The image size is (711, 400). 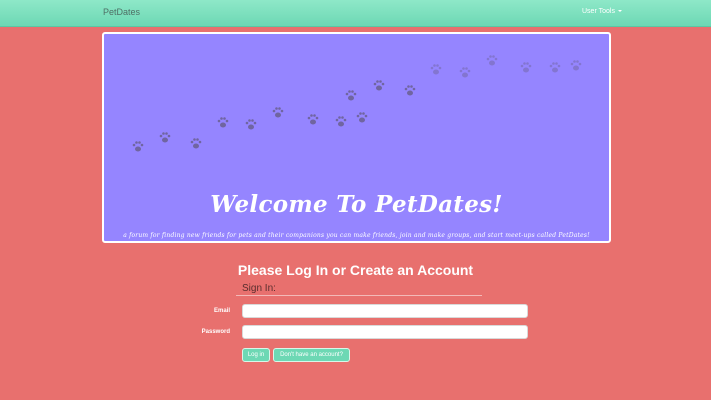 What do you see at coordinates (355, 270) in the screenshot?
I see `login-heading: Please Log In or Create an Account` at bounding box center [355, 270].